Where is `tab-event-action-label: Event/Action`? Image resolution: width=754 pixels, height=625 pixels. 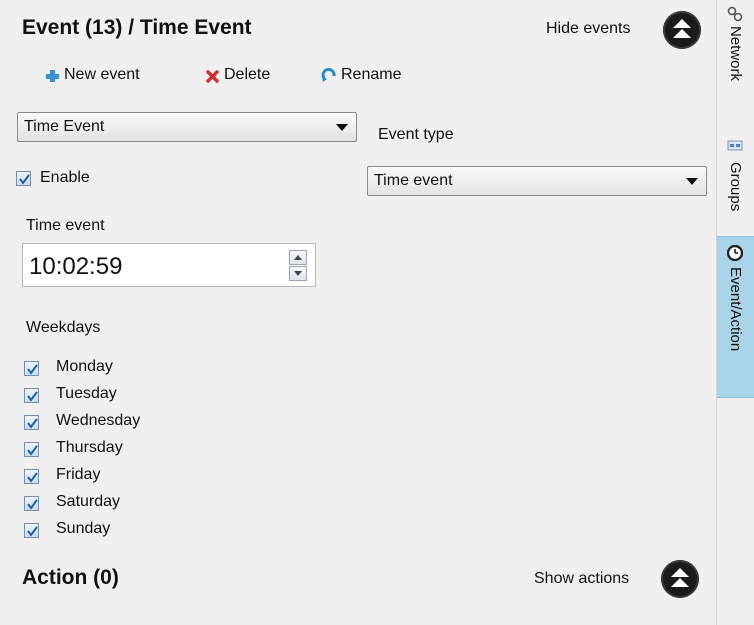
tab-event-action-label: Event/Action is located at coordinates (735, 309).